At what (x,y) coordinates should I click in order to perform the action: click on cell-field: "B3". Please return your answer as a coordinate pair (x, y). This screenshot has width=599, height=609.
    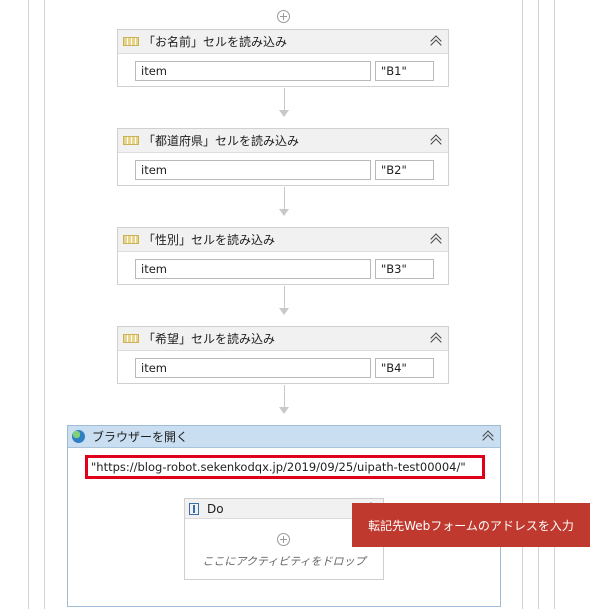
    Looking at the image, I should click on (404, 269).